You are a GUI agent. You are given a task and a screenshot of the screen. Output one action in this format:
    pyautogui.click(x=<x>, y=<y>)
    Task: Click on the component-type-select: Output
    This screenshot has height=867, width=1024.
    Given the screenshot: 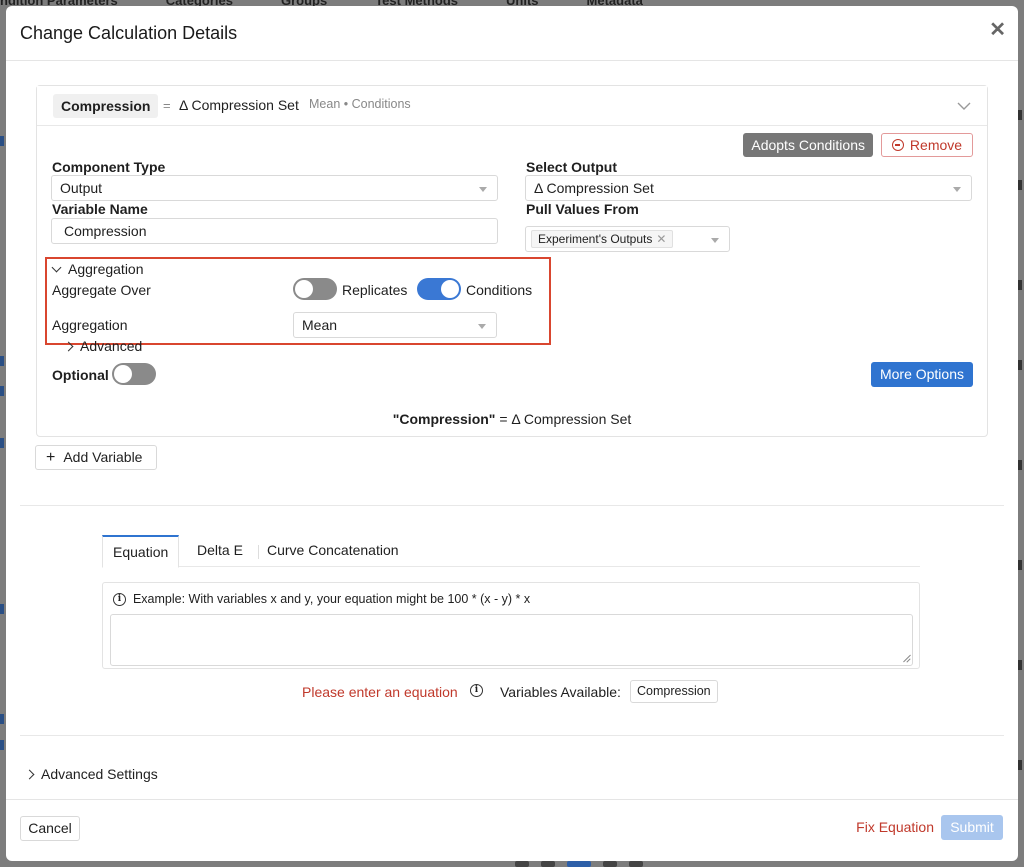 What is the action you would take?
    pyautogui.click(x=274, y=188)
    